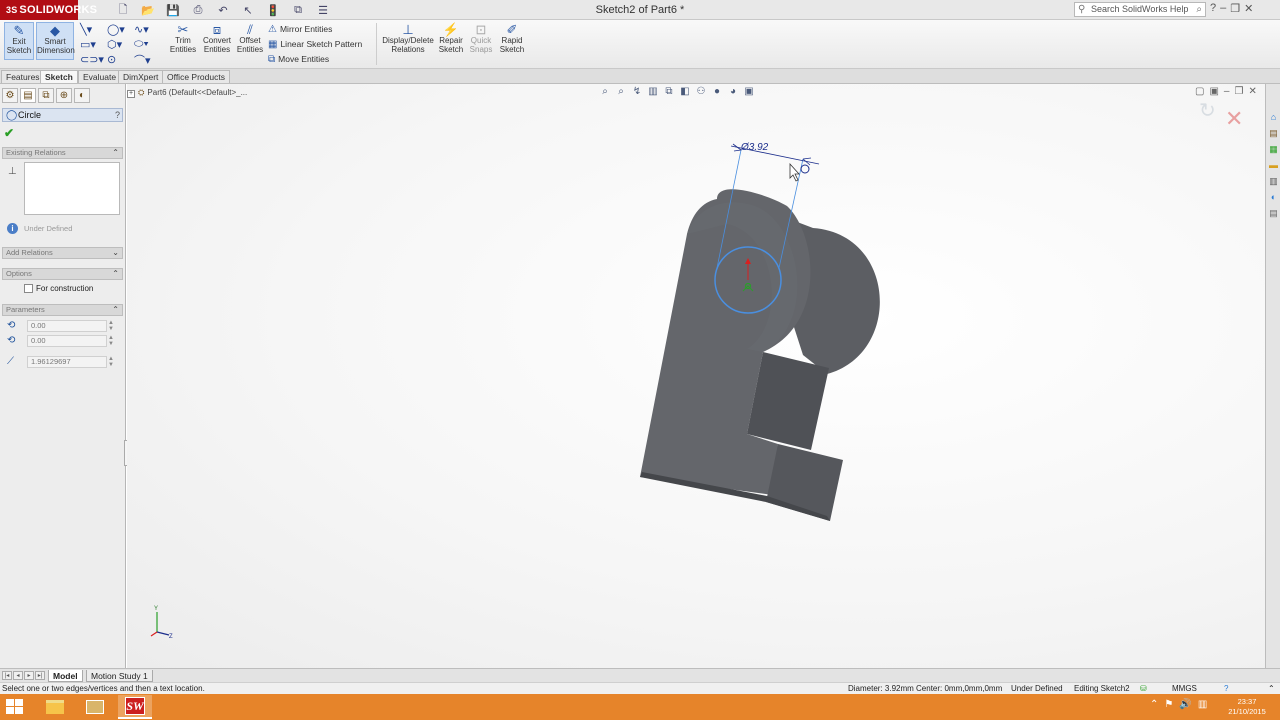  What do you see at coordinates (669, 91) in the screenshot?
I see `view-orientation-icon: ⧉` at bounding box center [669, 91].